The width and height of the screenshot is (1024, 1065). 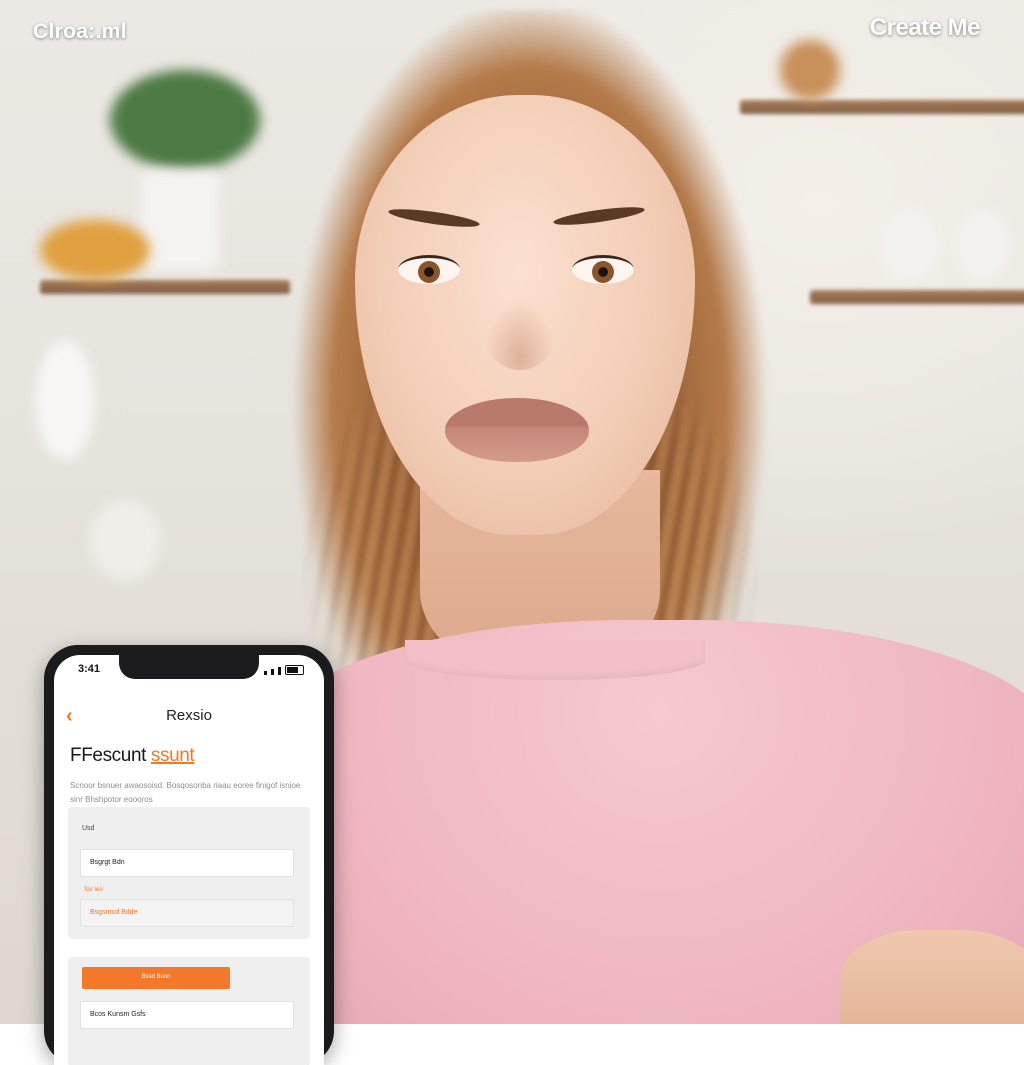 I want to click on primary-button-label: Bssd Bunn, so click(x=156, y=977).